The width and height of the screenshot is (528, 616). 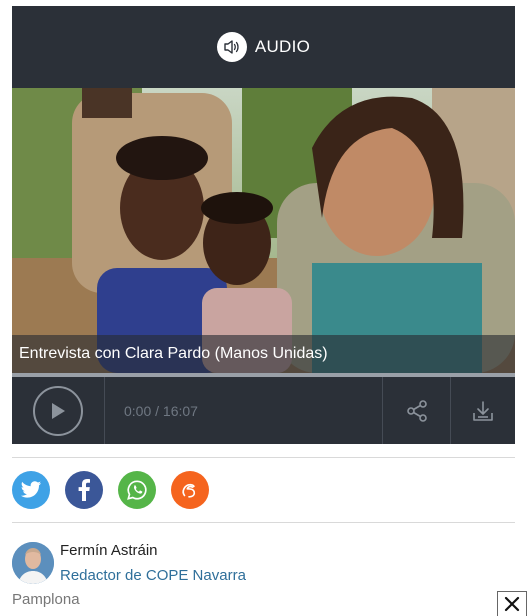 I want to click on audio-label: AUDIO, so click(x=282, y=46).